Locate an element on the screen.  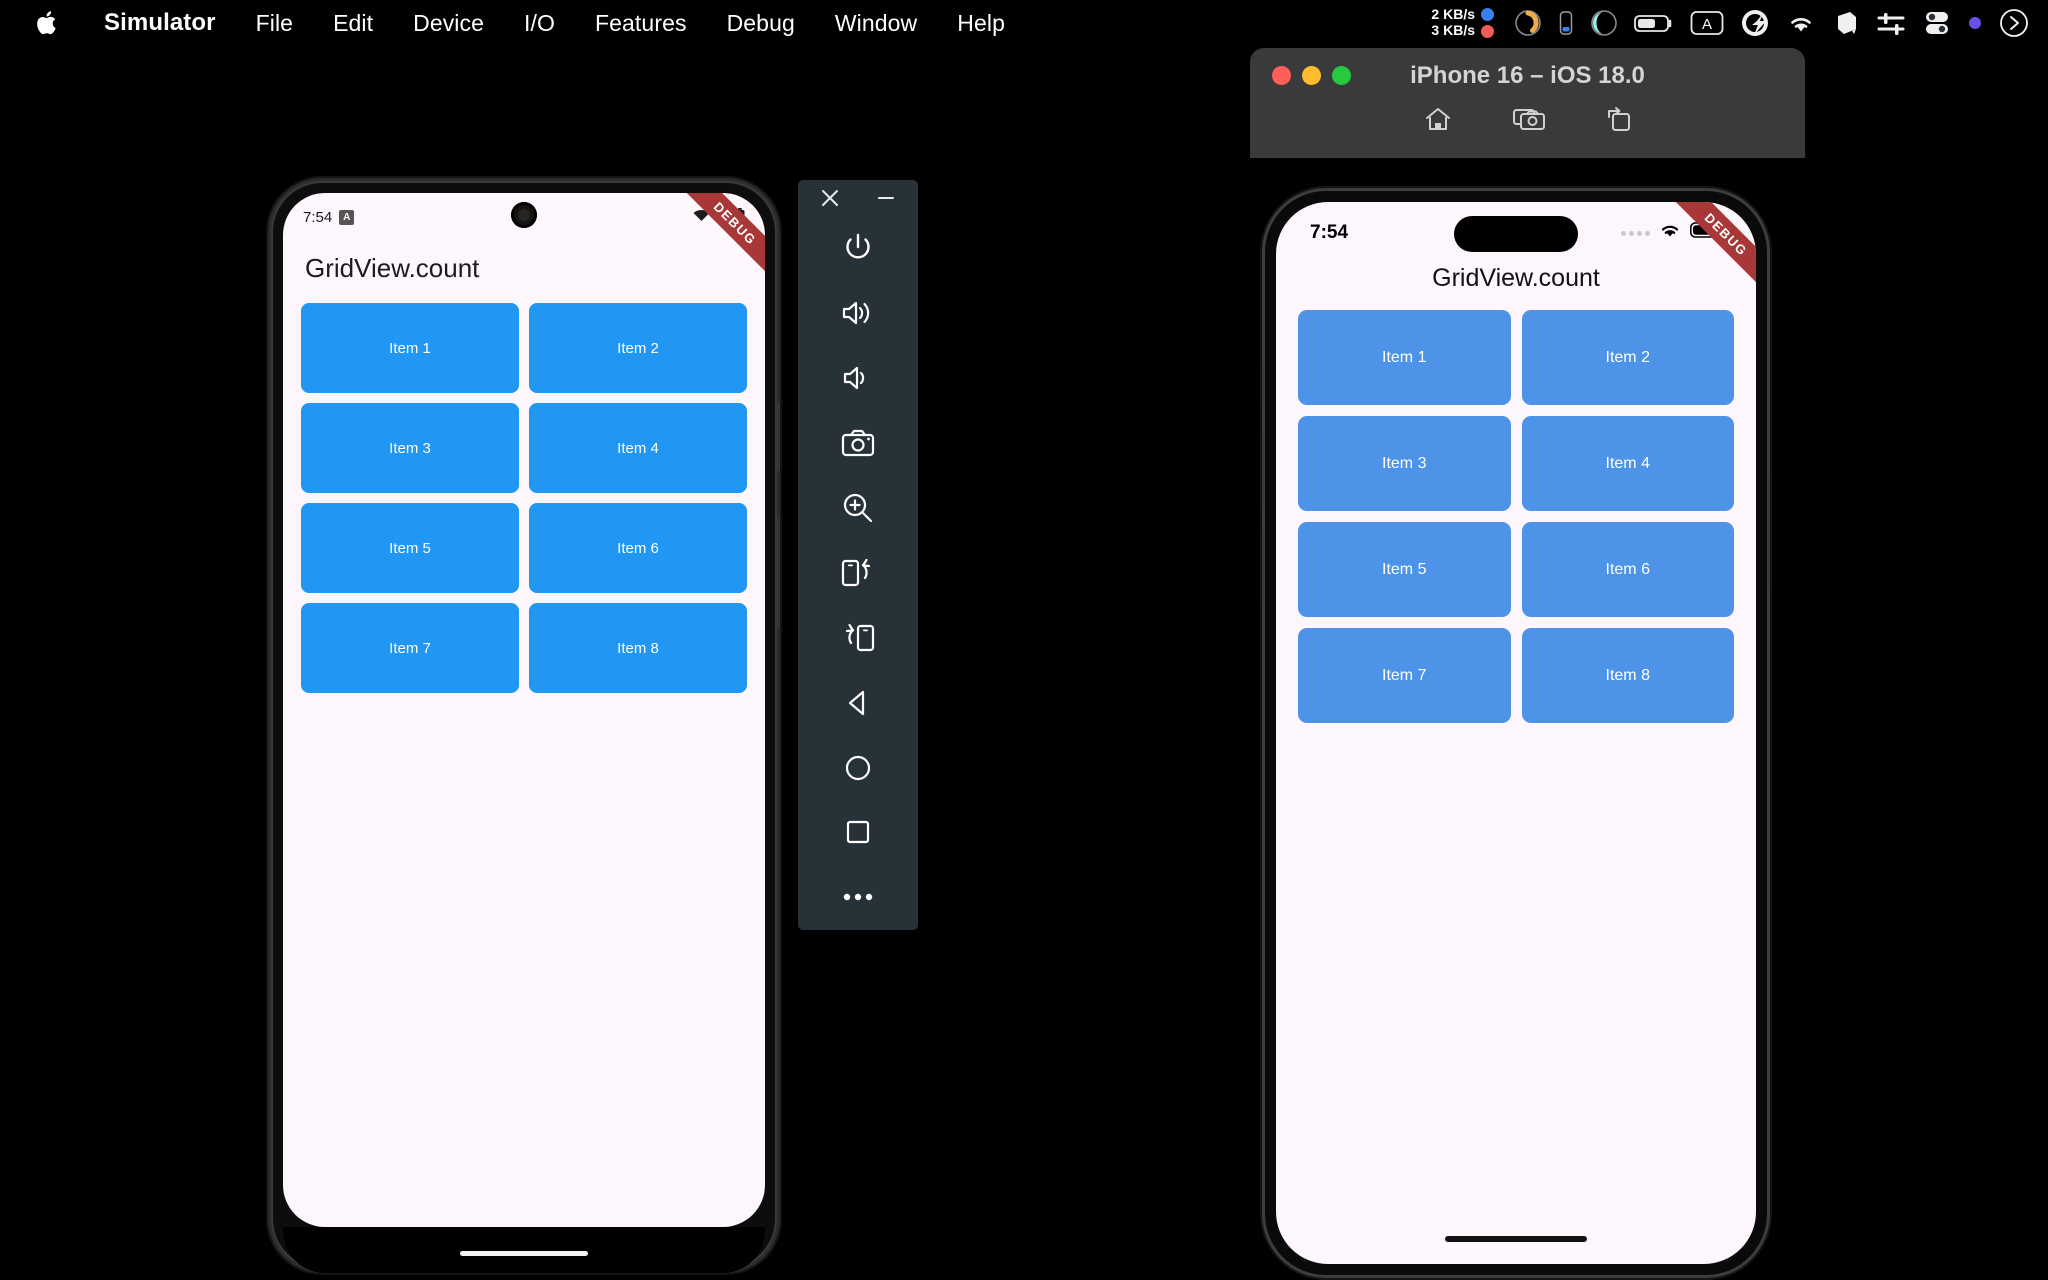
apple-logo-icon is located at coordinates (48, 23).